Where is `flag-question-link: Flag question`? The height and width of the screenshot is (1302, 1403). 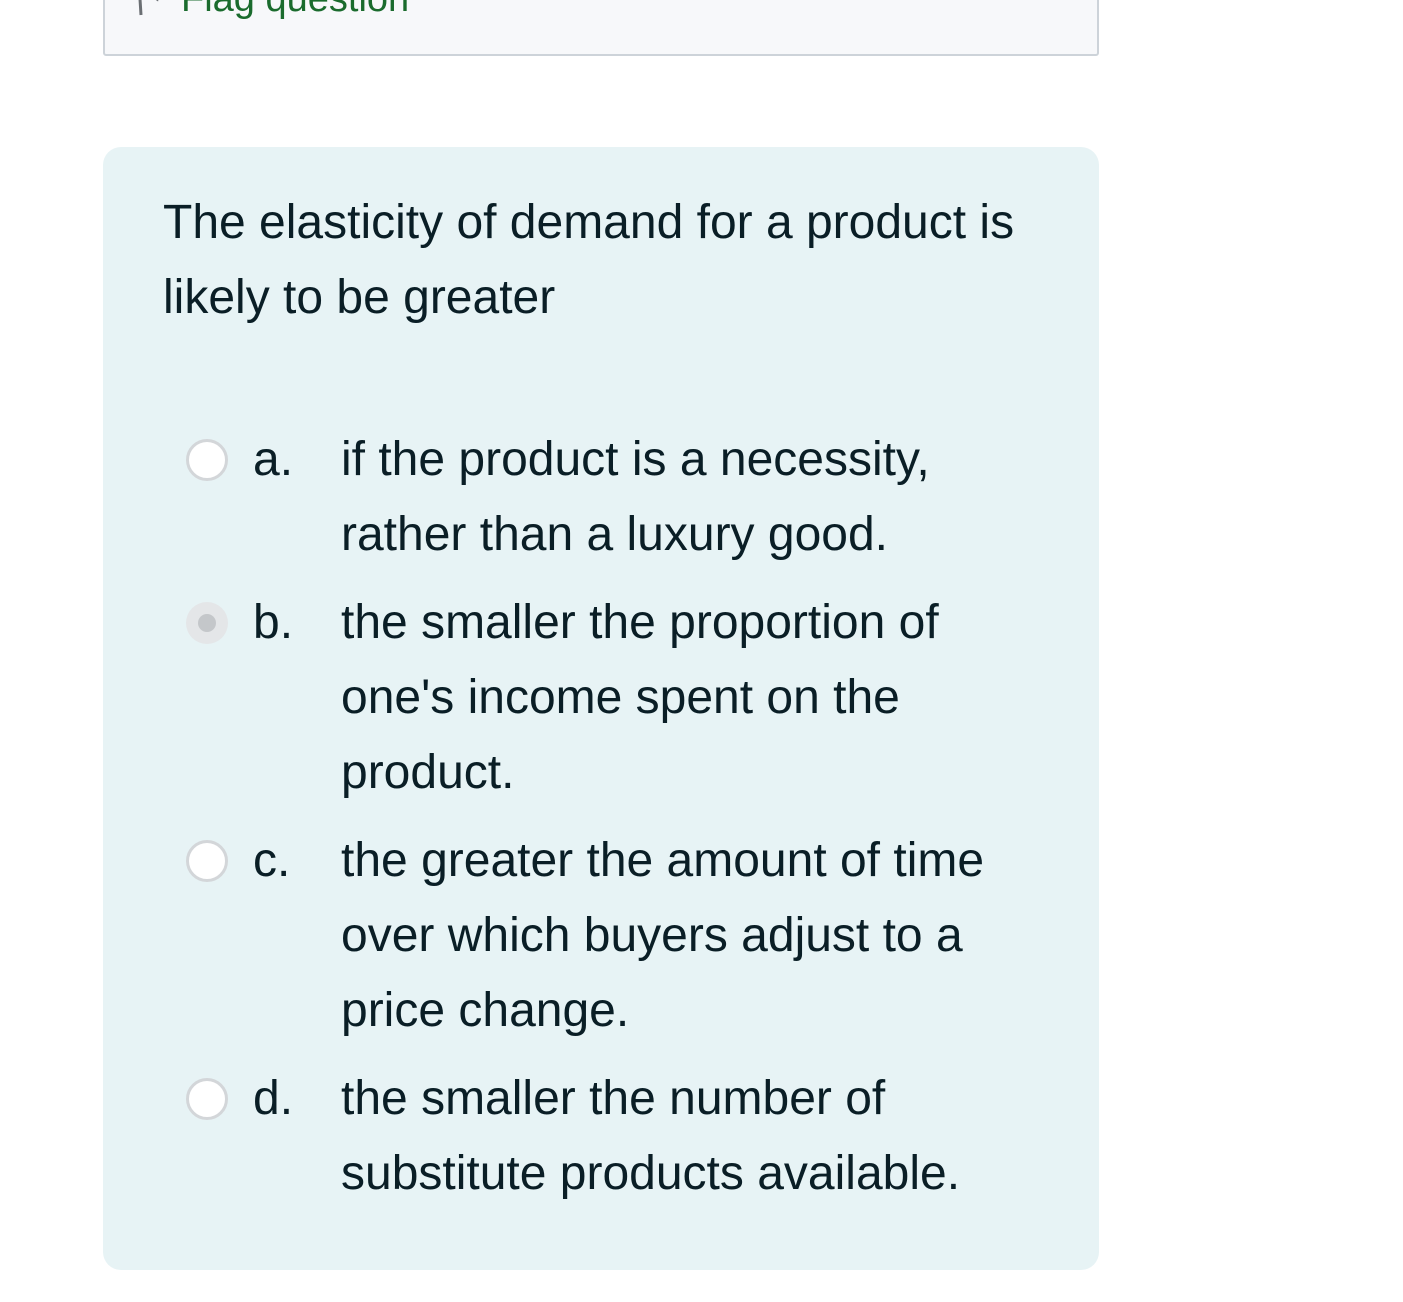
flag-question-link: Flag question is located at coordinates (272, 10).